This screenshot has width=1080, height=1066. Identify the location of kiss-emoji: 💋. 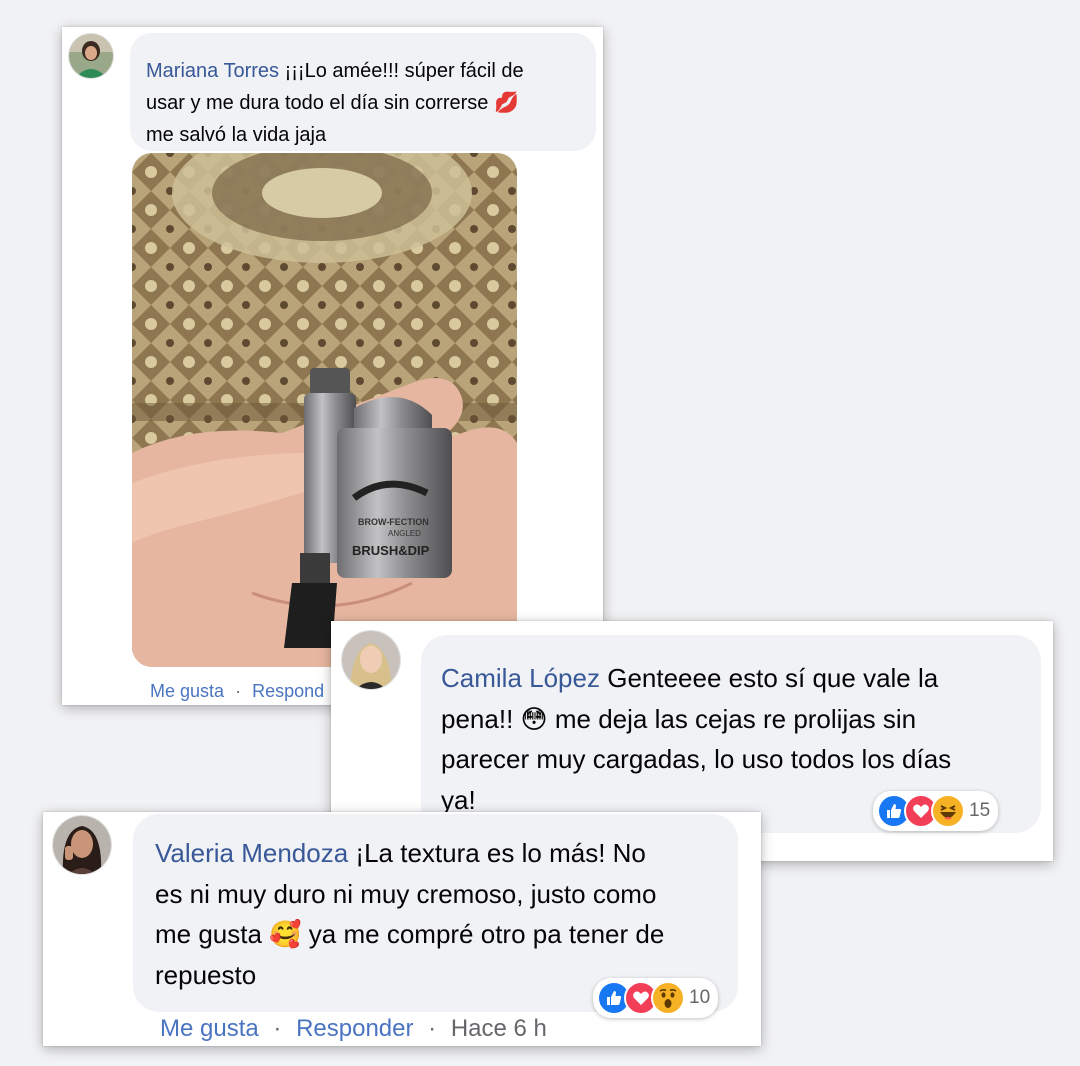
(506, 103).